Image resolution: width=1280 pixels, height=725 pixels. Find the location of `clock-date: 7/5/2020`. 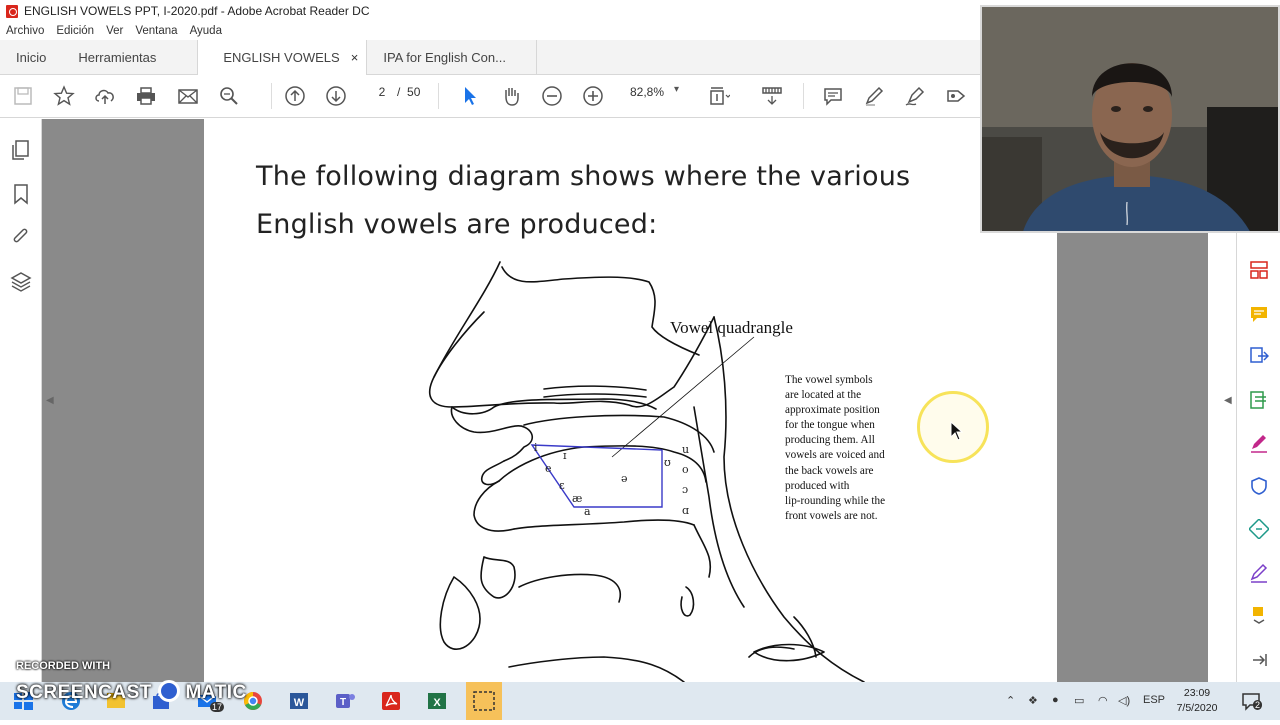

clock-date: 7/5/2020 is located at coordinates (1197, 708).